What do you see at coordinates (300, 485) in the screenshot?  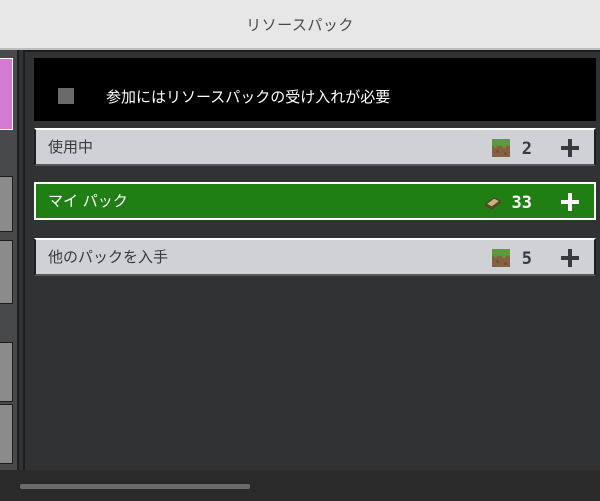 I see `bottom-bar` at bounding box center [300, 485].